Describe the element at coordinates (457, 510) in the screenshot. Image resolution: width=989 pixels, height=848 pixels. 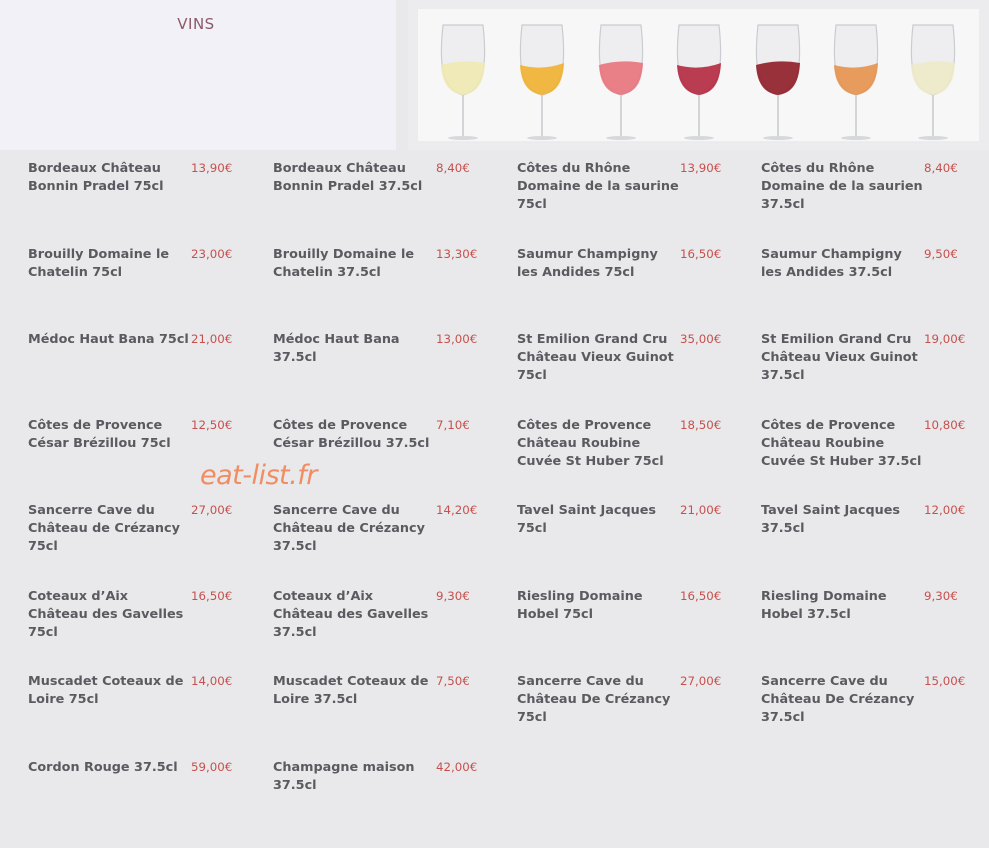
I see `wine-price: 14,20€` at that location.